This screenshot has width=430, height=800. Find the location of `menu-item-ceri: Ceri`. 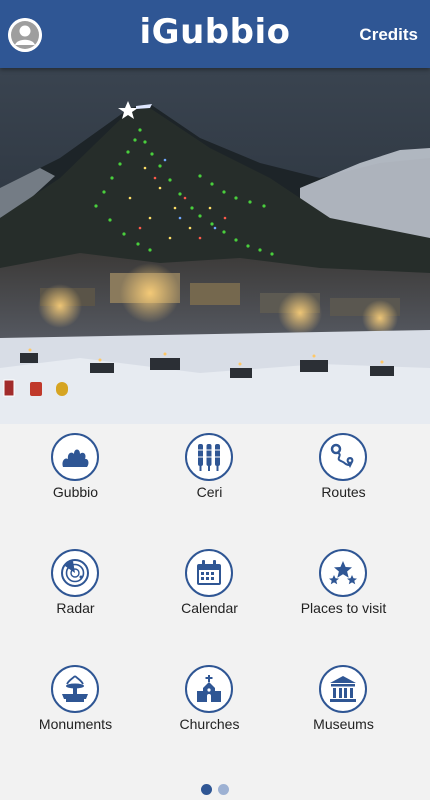

menu-item-ceri: Ceri is located at coordinates (209, 479).